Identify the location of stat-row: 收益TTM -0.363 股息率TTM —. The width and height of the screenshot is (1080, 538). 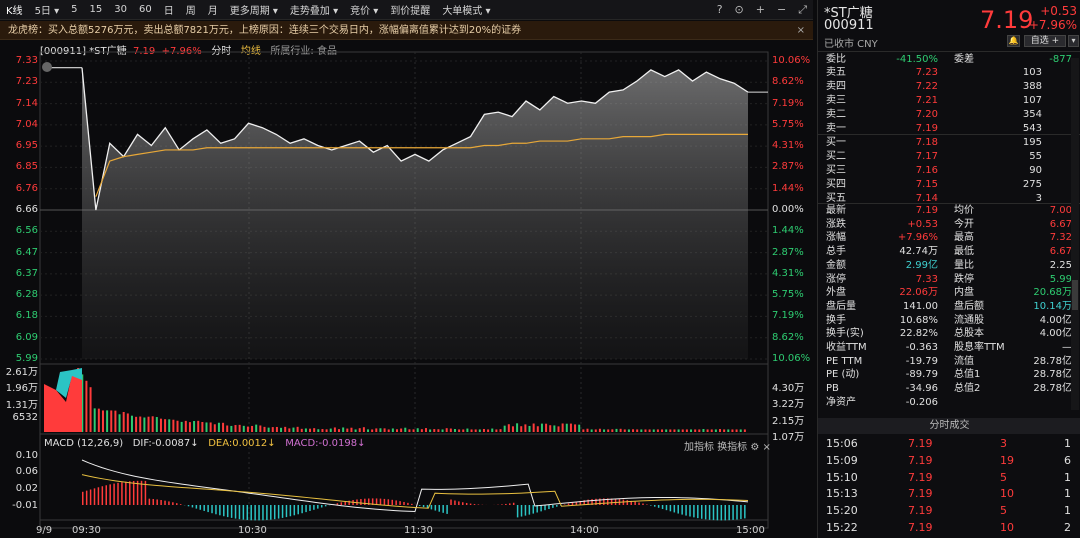
(952, 347).